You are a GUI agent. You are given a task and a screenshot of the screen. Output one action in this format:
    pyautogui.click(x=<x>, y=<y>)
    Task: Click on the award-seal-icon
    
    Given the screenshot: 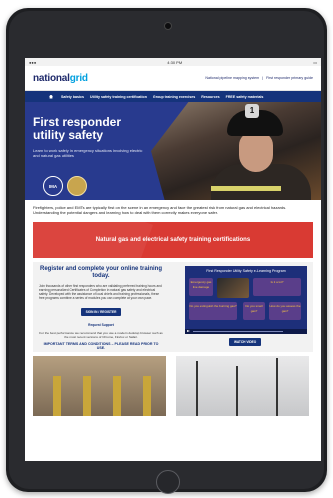 What is the action you would take?
    pyautogui.click(x=77, y=186)
    